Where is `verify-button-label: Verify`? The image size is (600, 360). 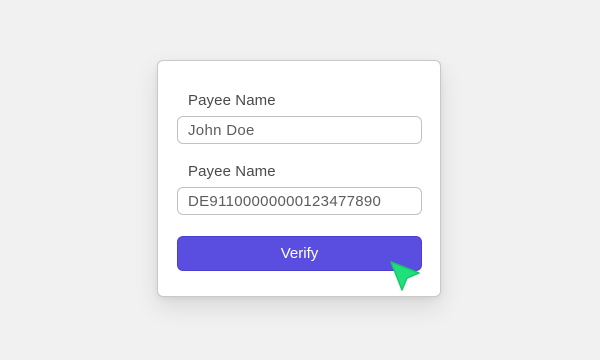
verify-button-label: Verify is located at coordinates (299, 253).